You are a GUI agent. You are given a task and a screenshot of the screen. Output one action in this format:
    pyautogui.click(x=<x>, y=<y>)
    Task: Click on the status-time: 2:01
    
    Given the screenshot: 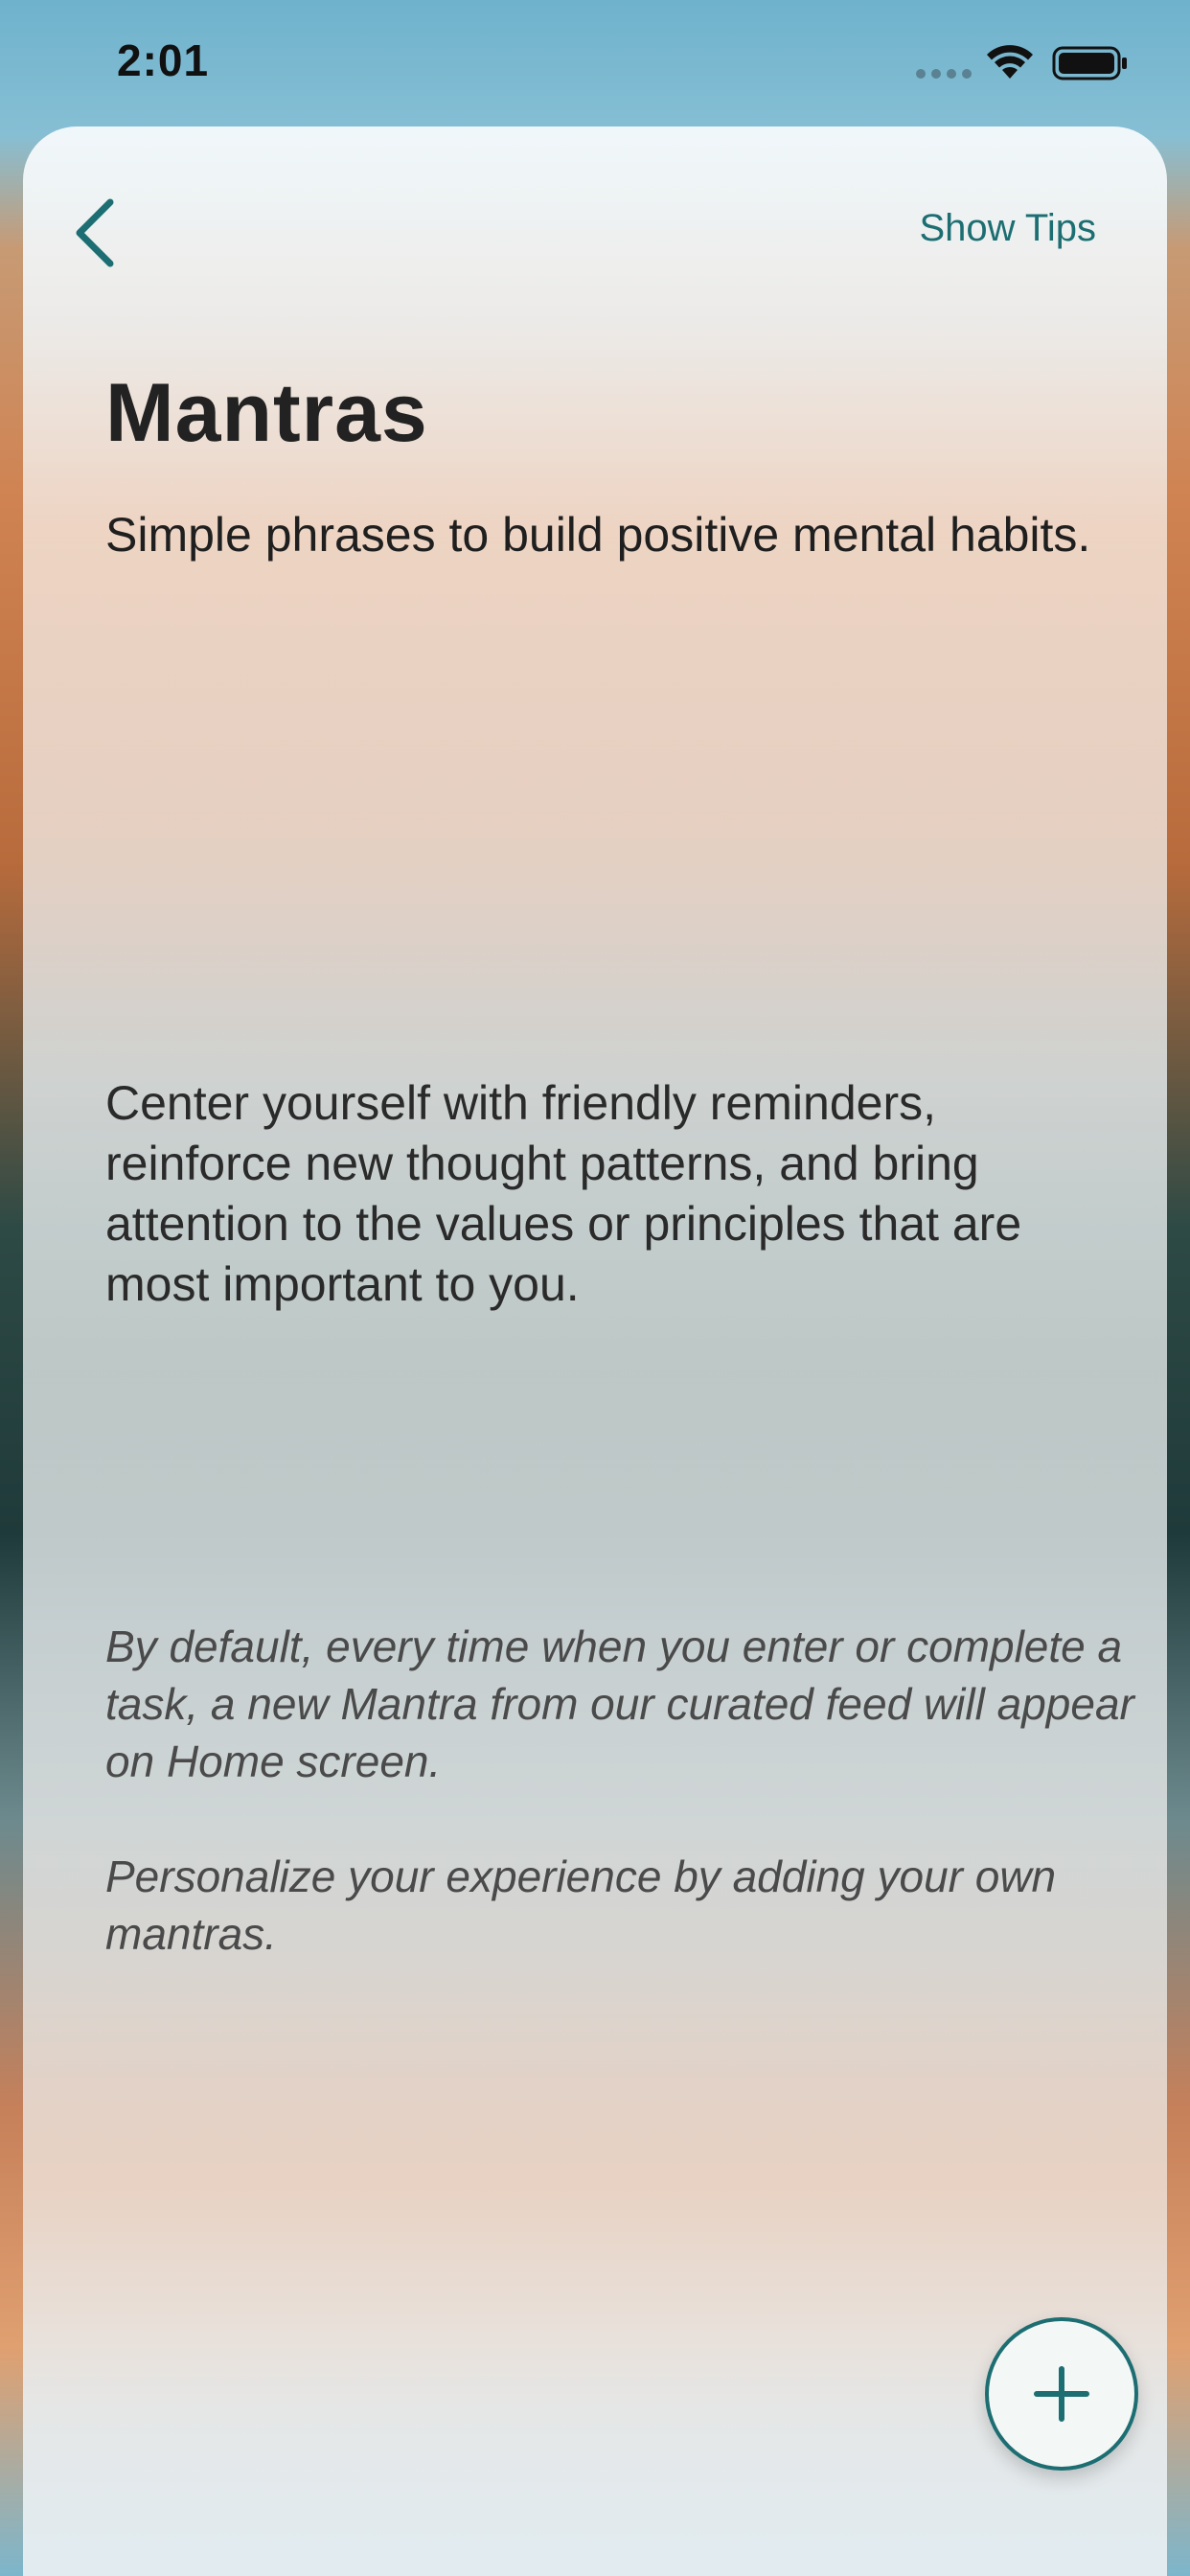 What is the action you would take?
    pyautogui.click(x=163, y=60)
    